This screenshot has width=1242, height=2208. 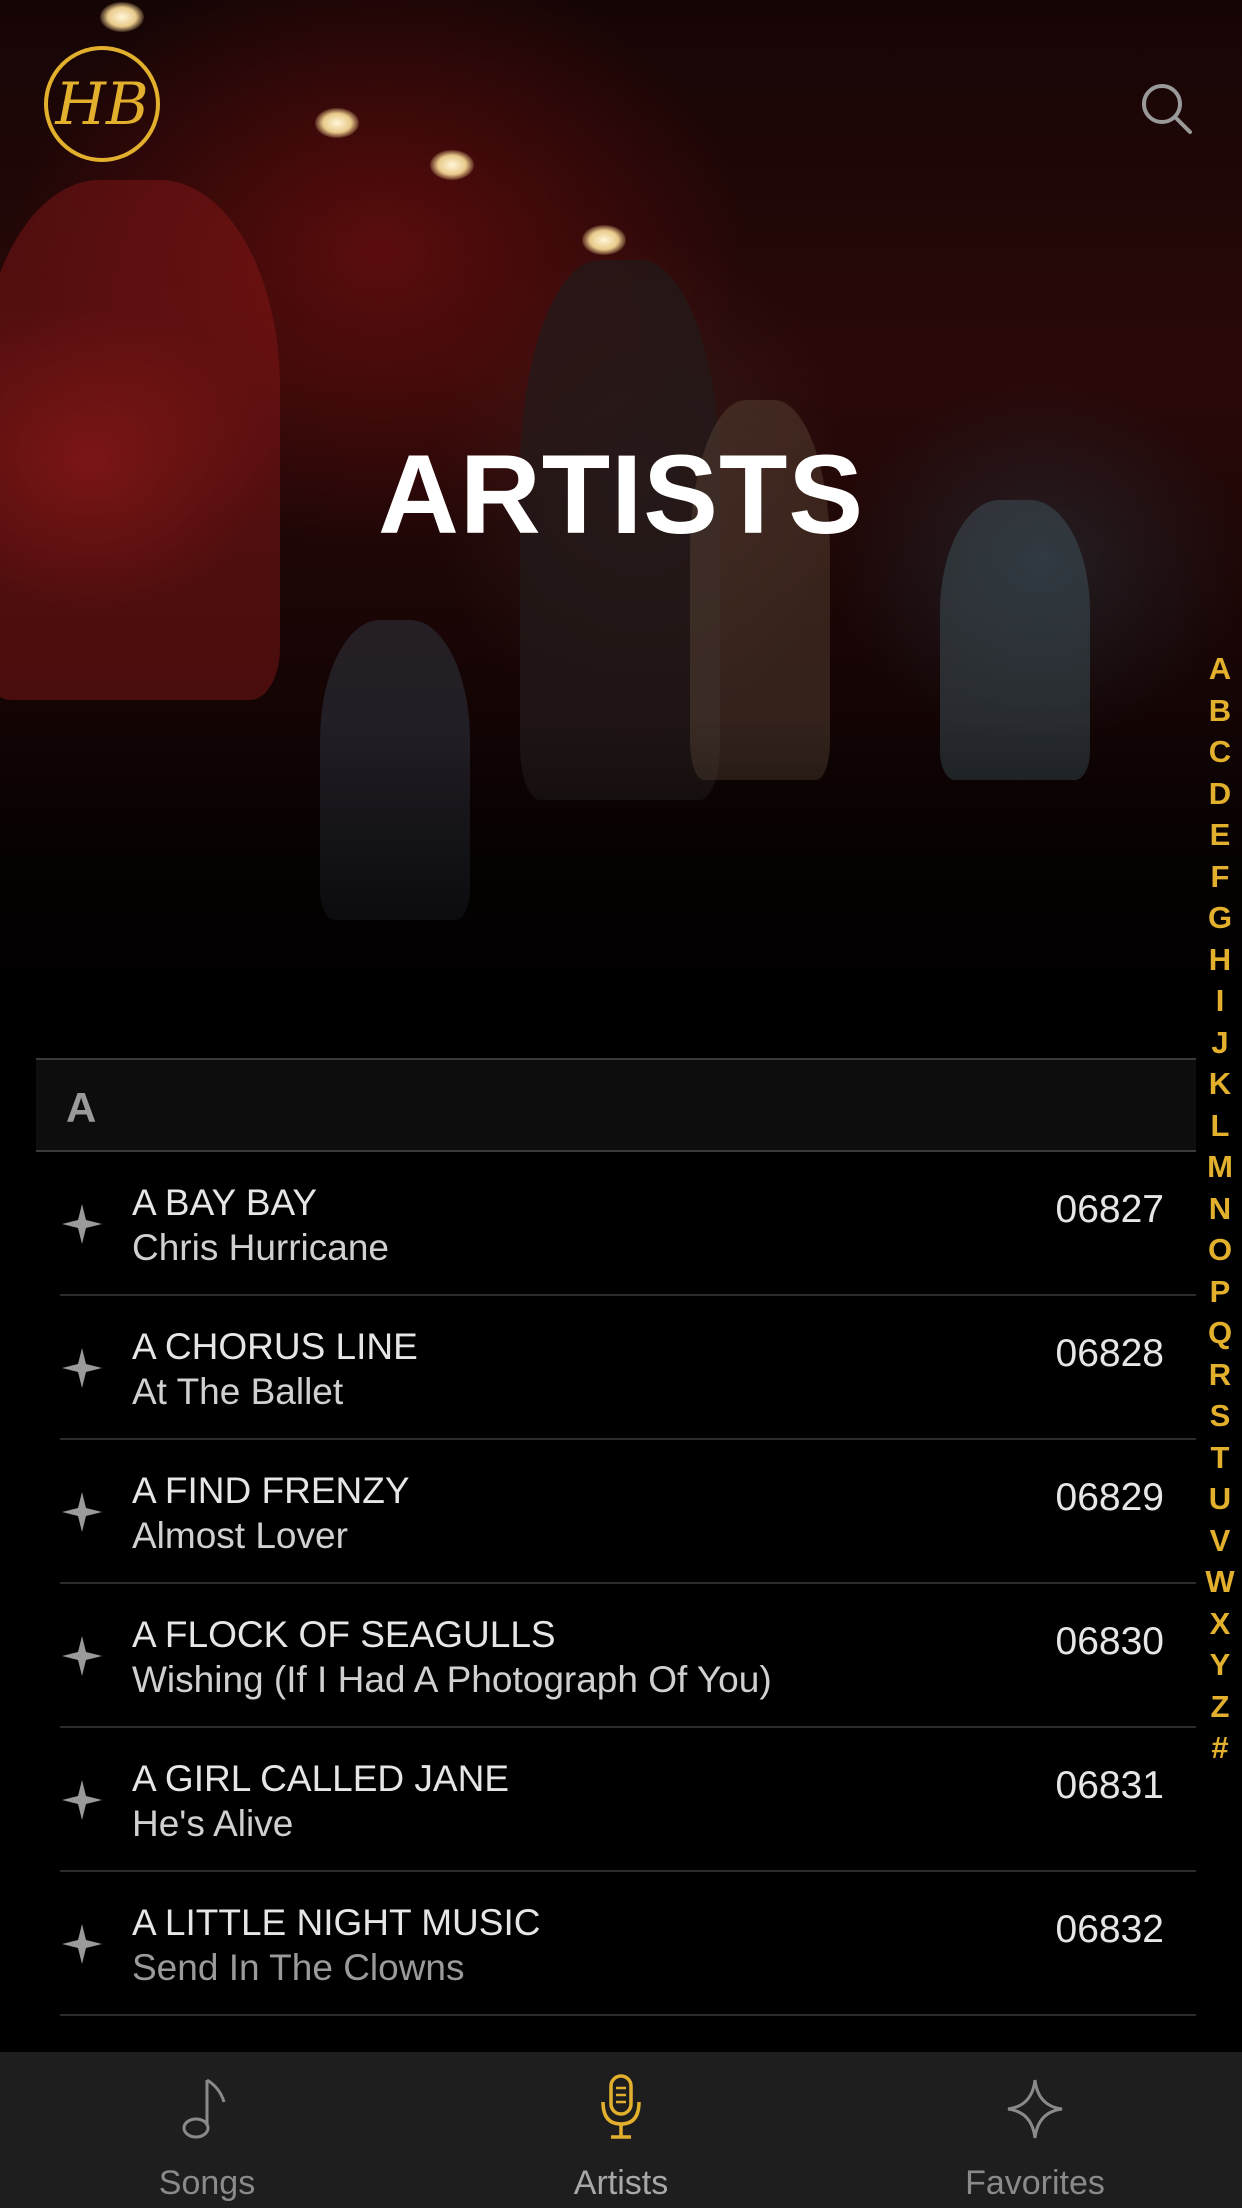 What do you see at coordinates (1166, 108) in the screenshot?
I see `search-icon` at bounding box center [1166, 108].